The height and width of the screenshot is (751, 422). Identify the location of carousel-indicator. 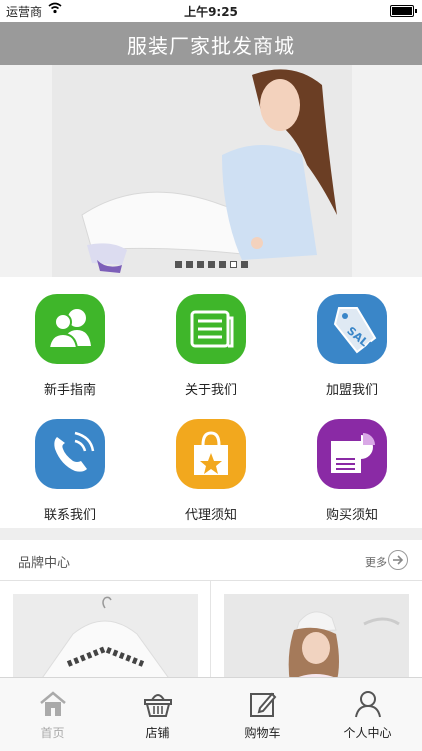
(211, 264).